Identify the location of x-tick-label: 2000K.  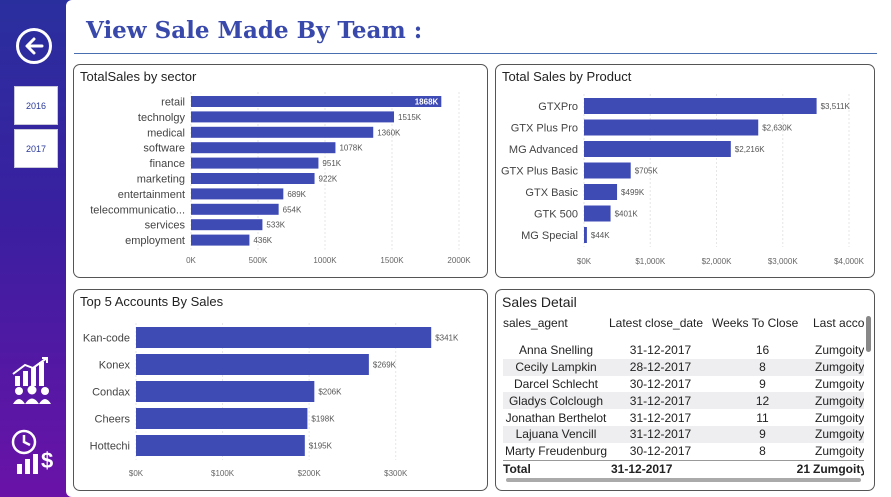
(459, 260).